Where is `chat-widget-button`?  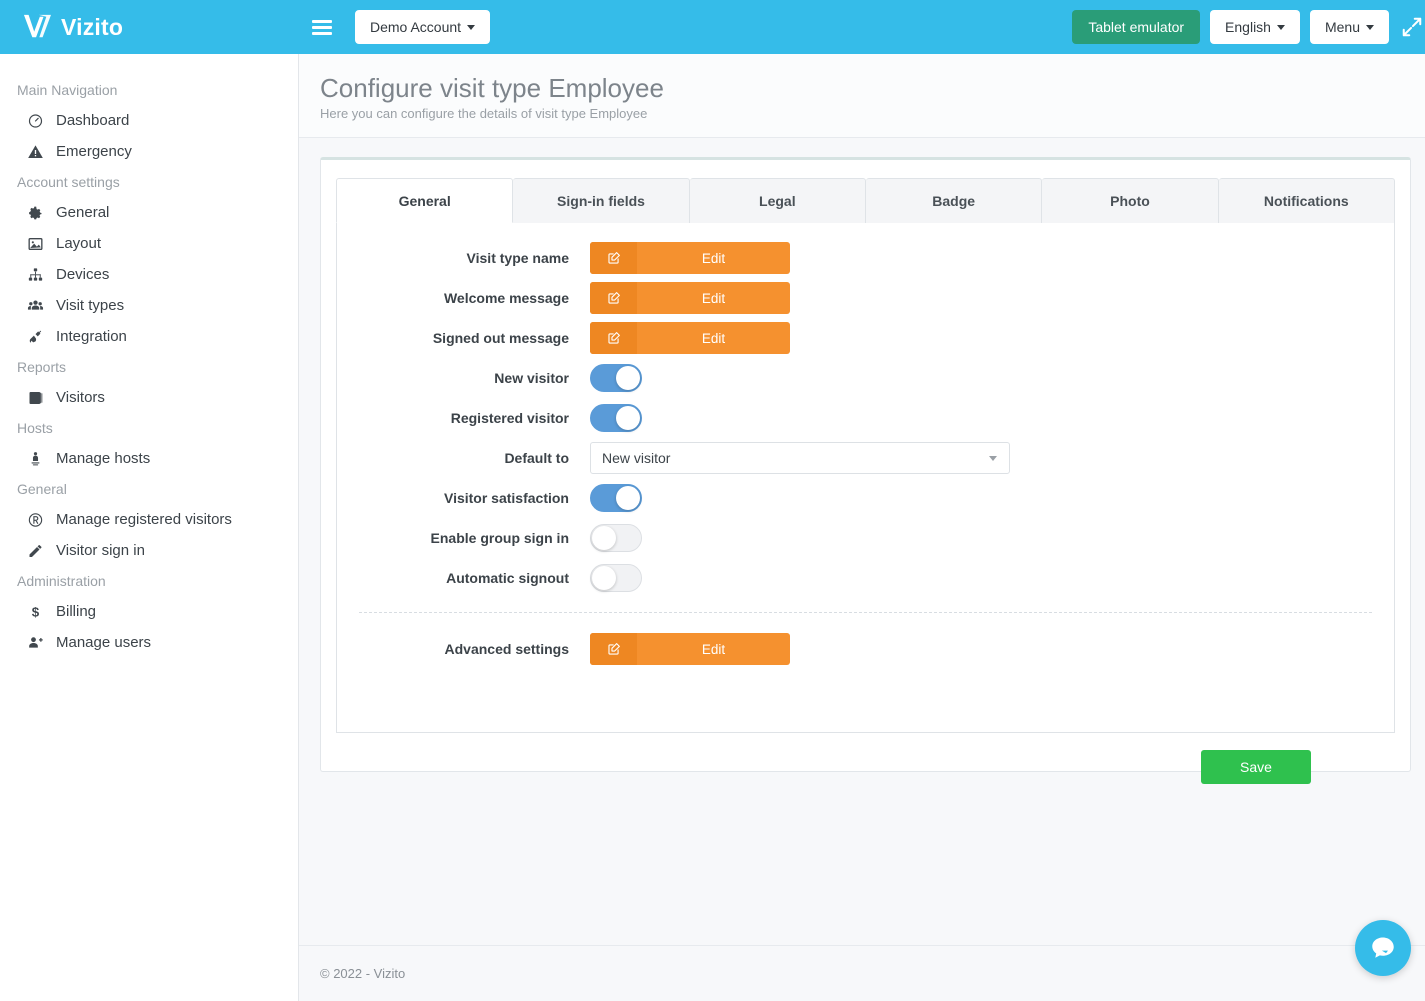 chat-widget-button is located at coordinates (1383, 948).